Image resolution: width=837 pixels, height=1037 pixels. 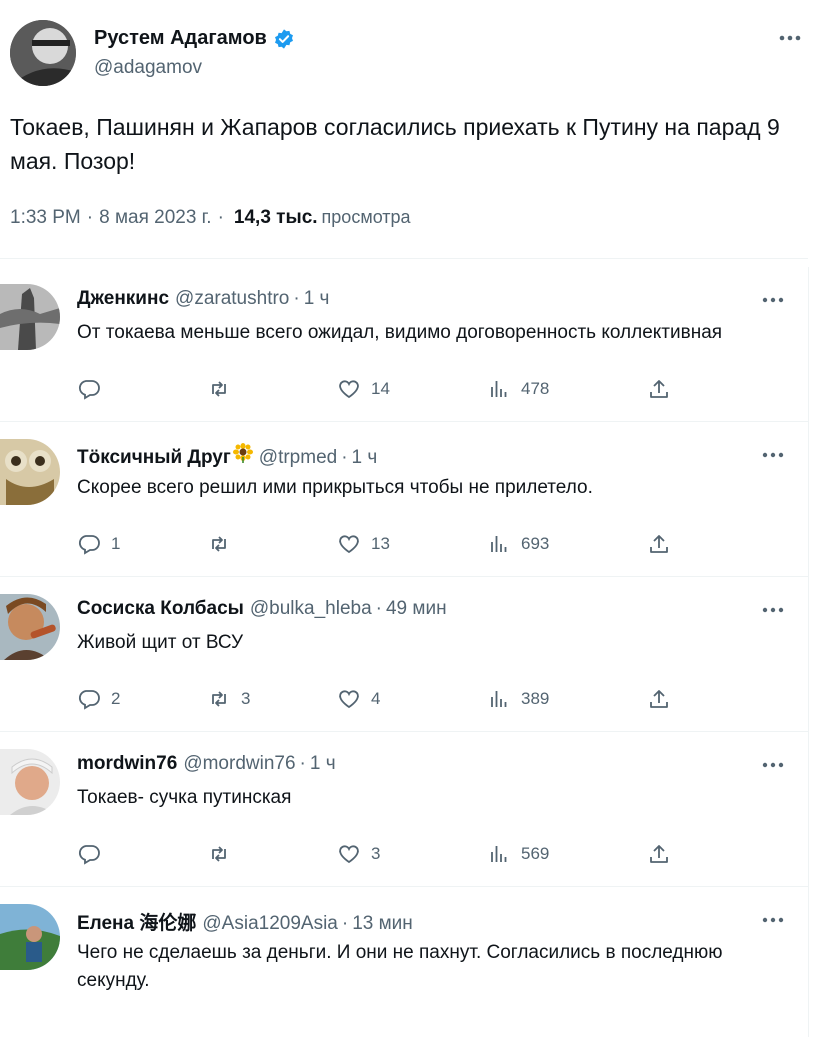 What do you see at coordinates (219, 544) in the screenshot?
I see `retweet-icon` at bounding box center [219, 544].